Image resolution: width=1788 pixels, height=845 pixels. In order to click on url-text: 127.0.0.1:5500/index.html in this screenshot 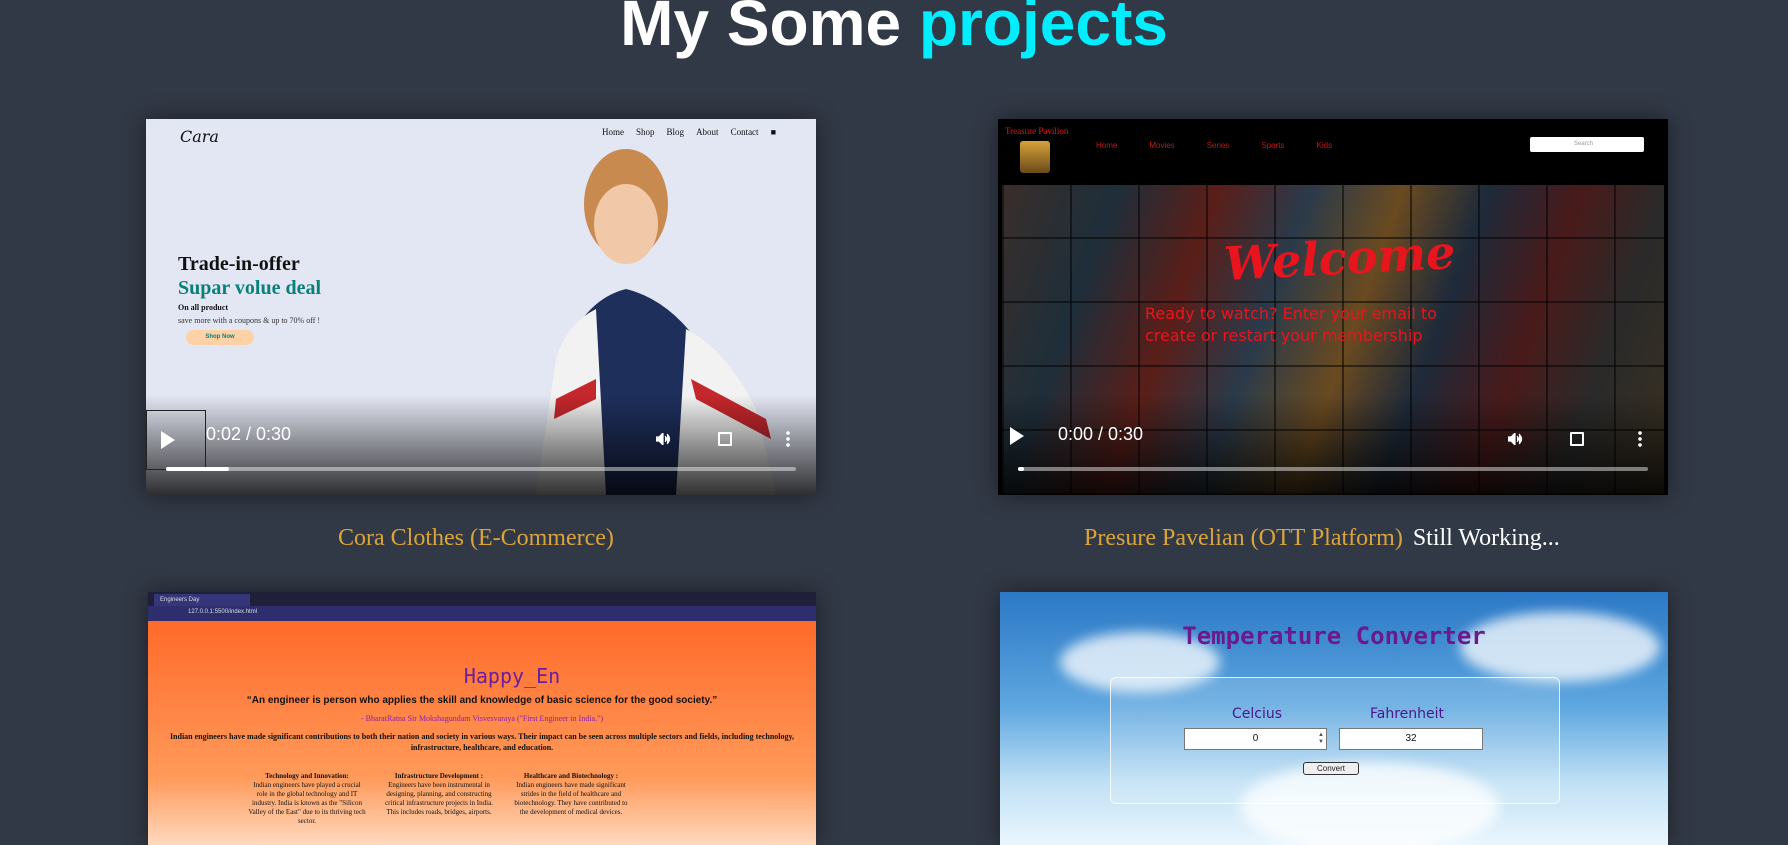, I will do `click(223, 612)`.